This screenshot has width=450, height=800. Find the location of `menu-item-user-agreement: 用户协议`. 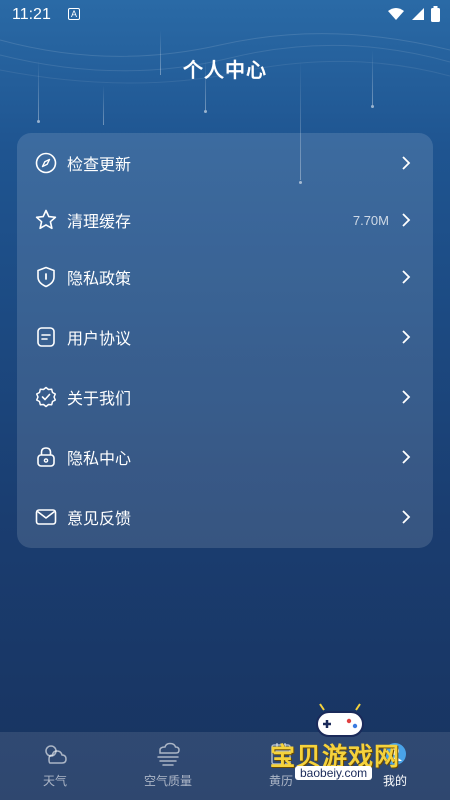

menu-item-user-agreement: 用户协议 is located at coordinates (225, 337).